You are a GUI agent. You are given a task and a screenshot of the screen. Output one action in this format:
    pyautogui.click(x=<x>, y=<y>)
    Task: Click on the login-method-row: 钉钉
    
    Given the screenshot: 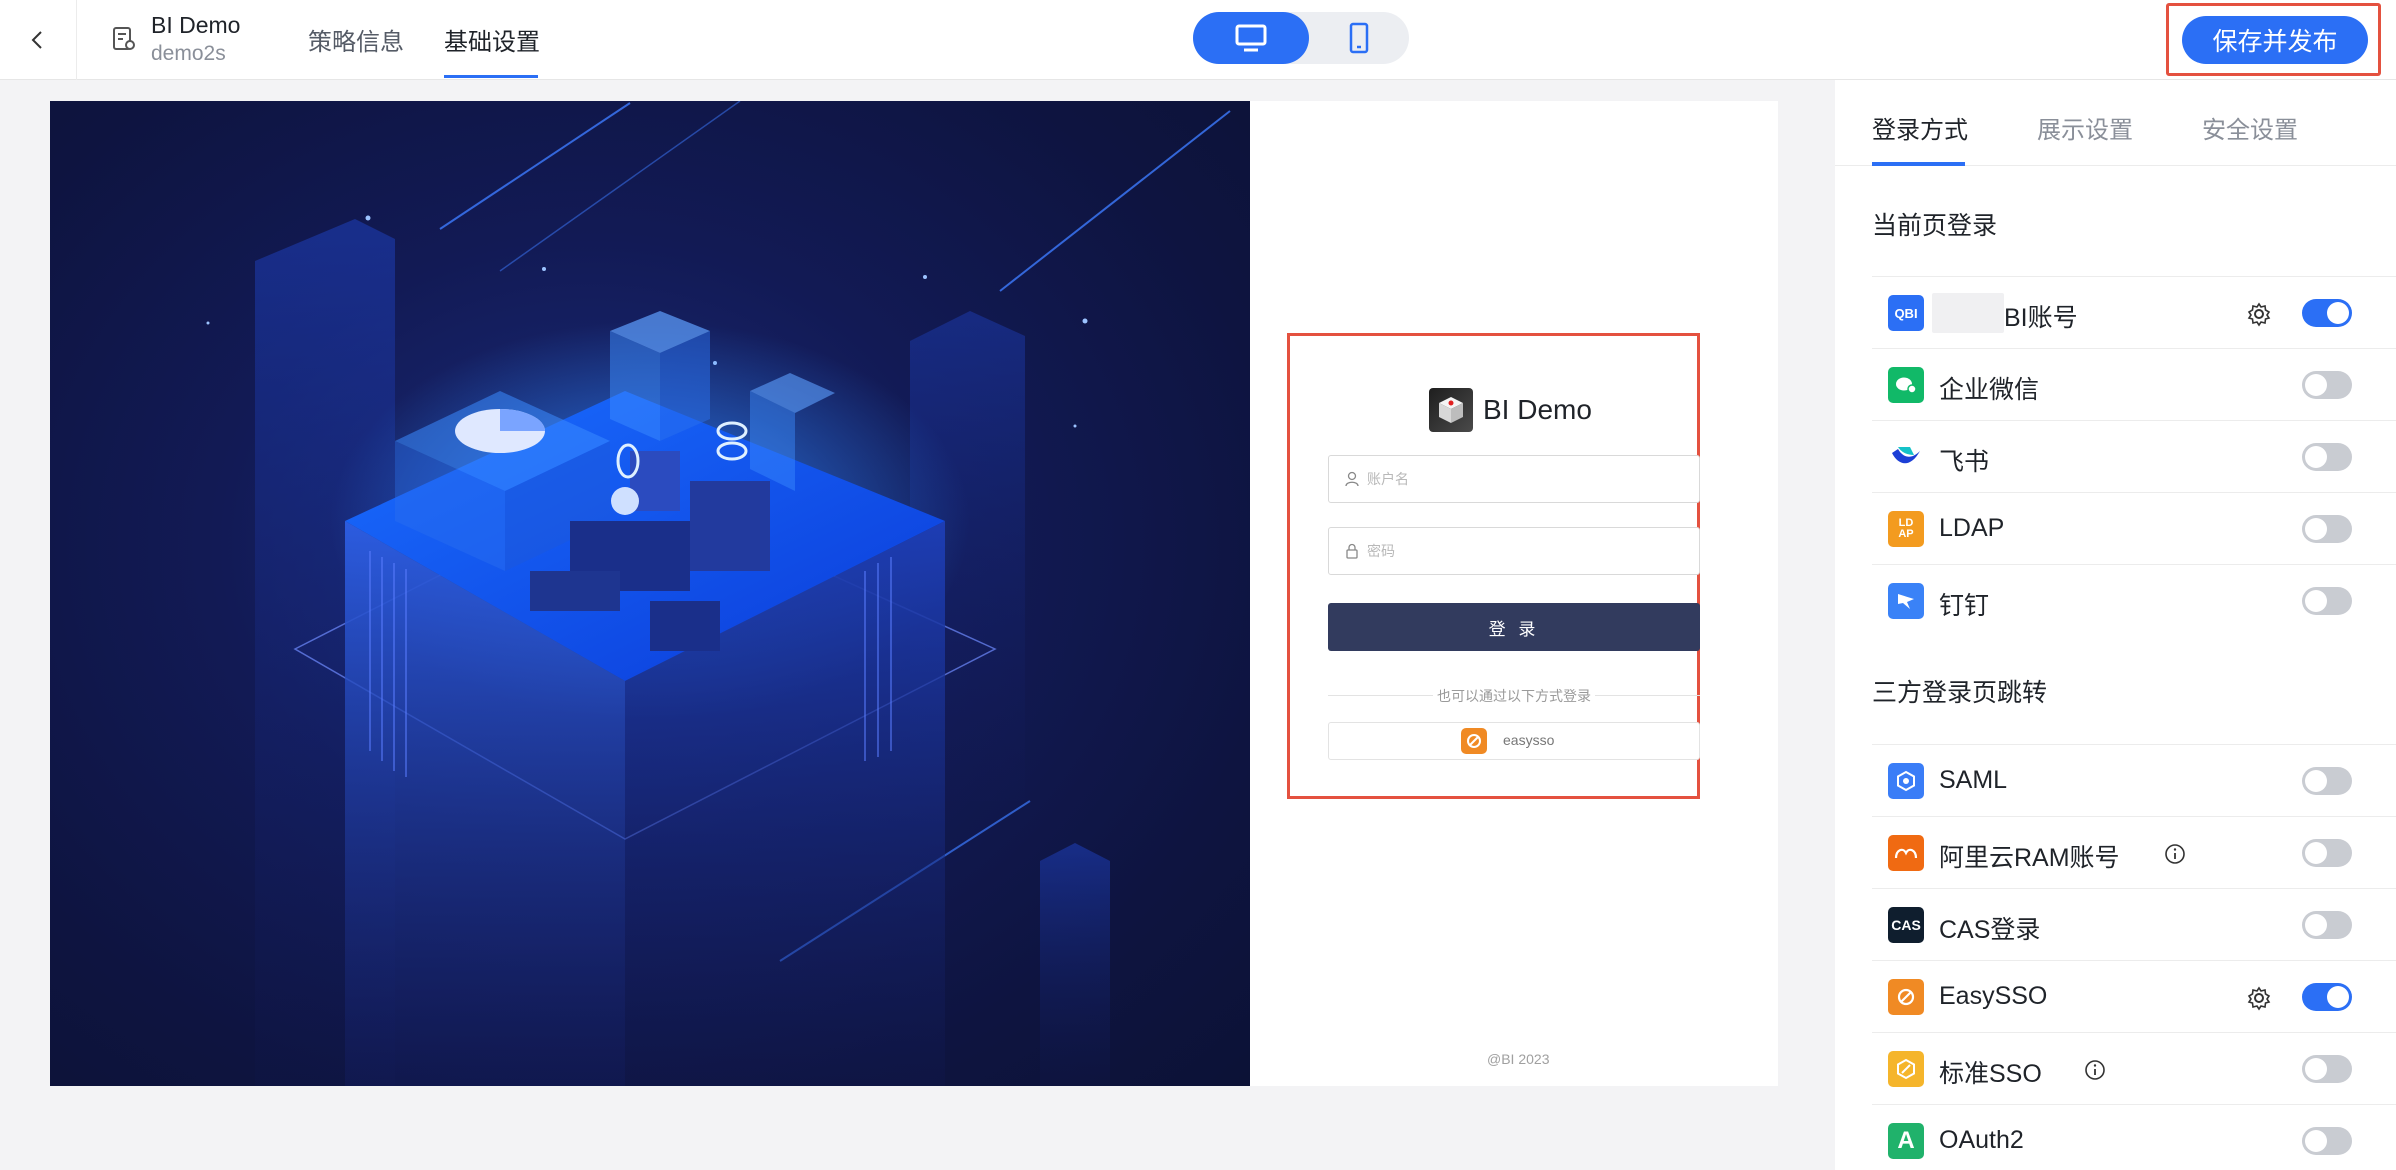 What is the action you would take?
    pyautogui.click(x=2134, y=600)
    